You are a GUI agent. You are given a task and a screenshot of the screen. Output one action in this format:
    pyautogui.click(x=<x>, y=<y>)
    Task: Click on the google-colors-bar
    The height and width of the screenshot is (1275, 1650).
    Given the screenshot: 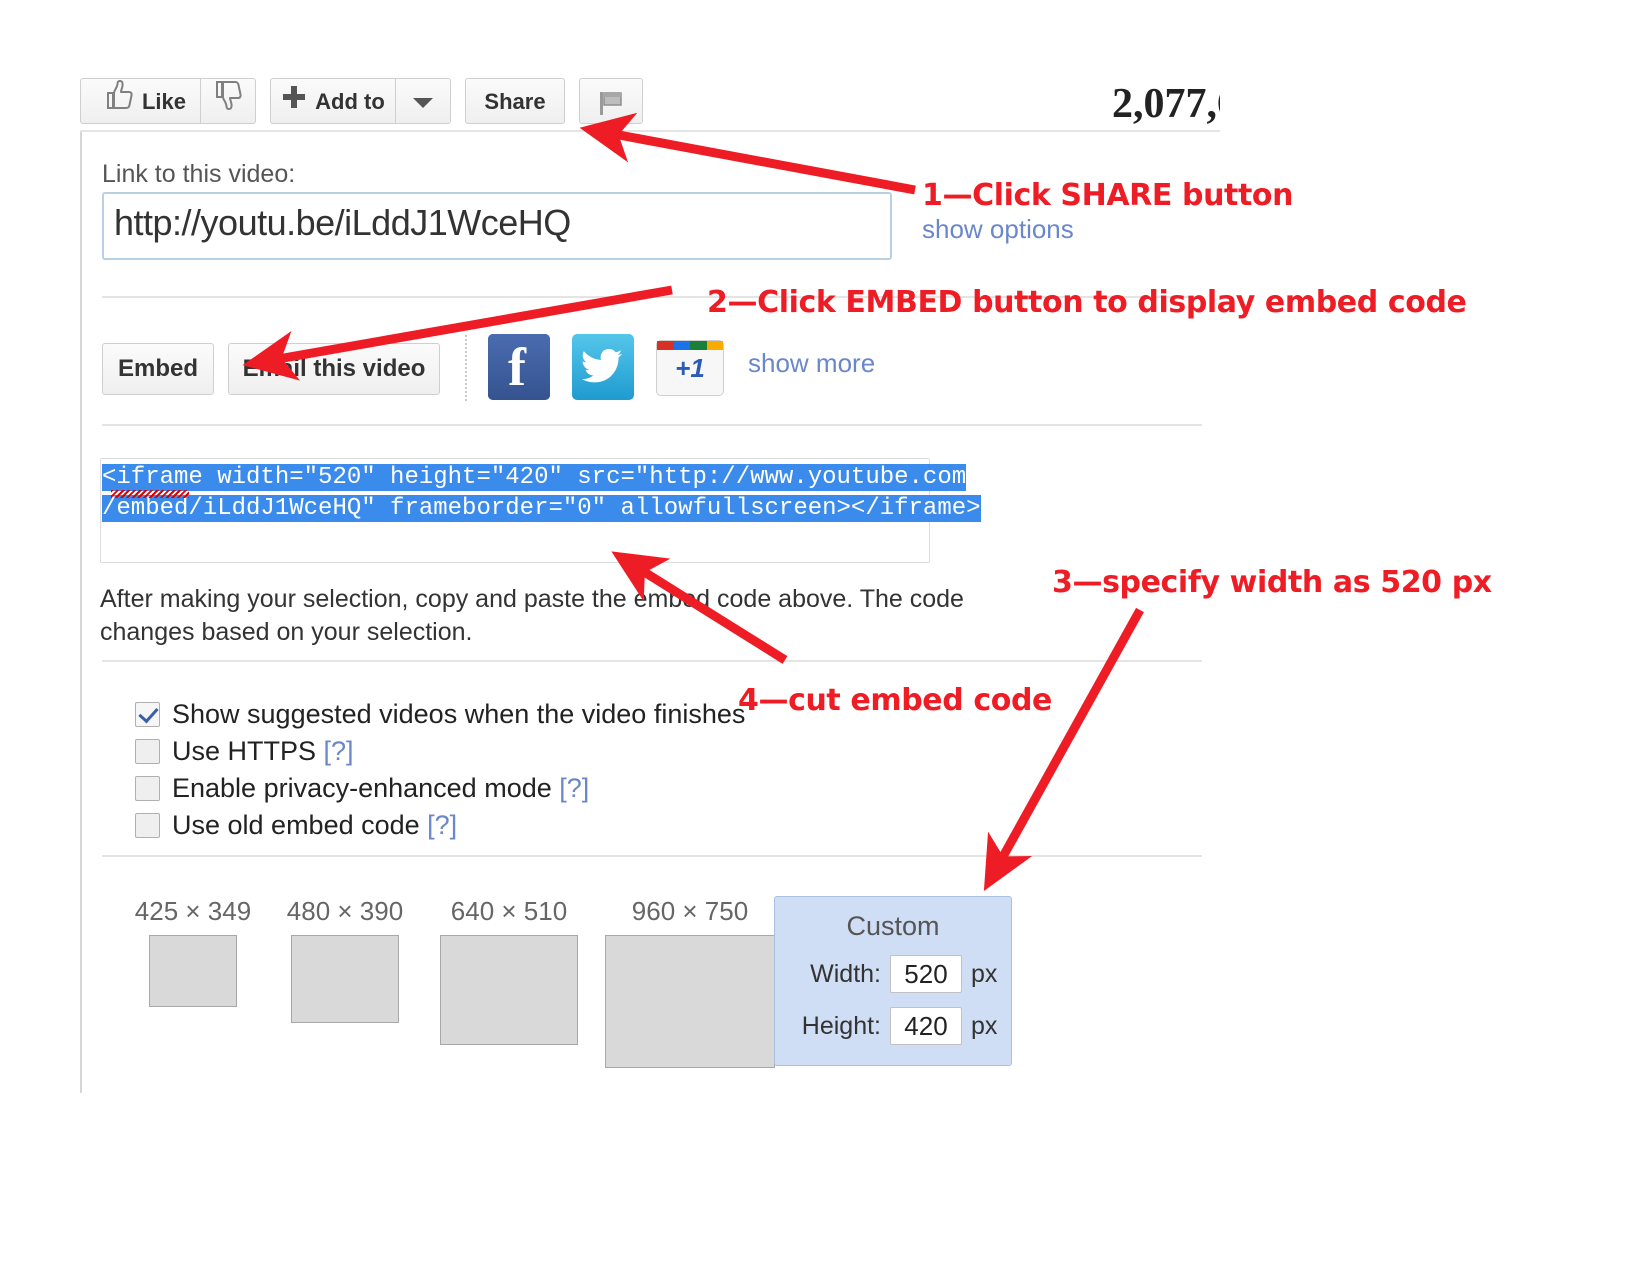 What is the action you would take?
    pyautogui.click(x=690, y=345)
    